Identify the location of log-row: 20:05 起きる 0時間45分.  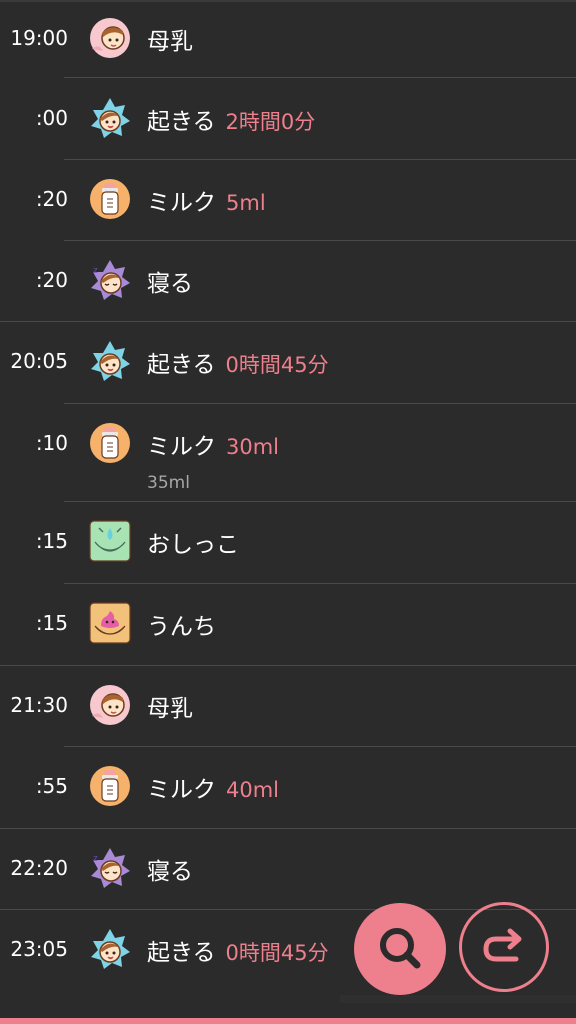
(288, 363).